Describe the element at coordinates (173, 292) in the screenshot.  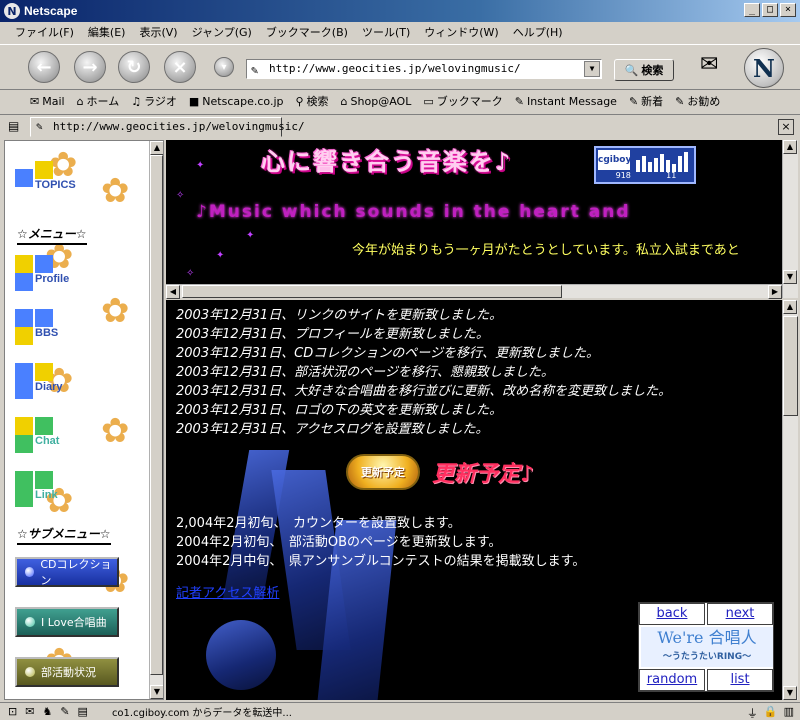
I see `scroll-left-arrow-icon: ◀` at that location.